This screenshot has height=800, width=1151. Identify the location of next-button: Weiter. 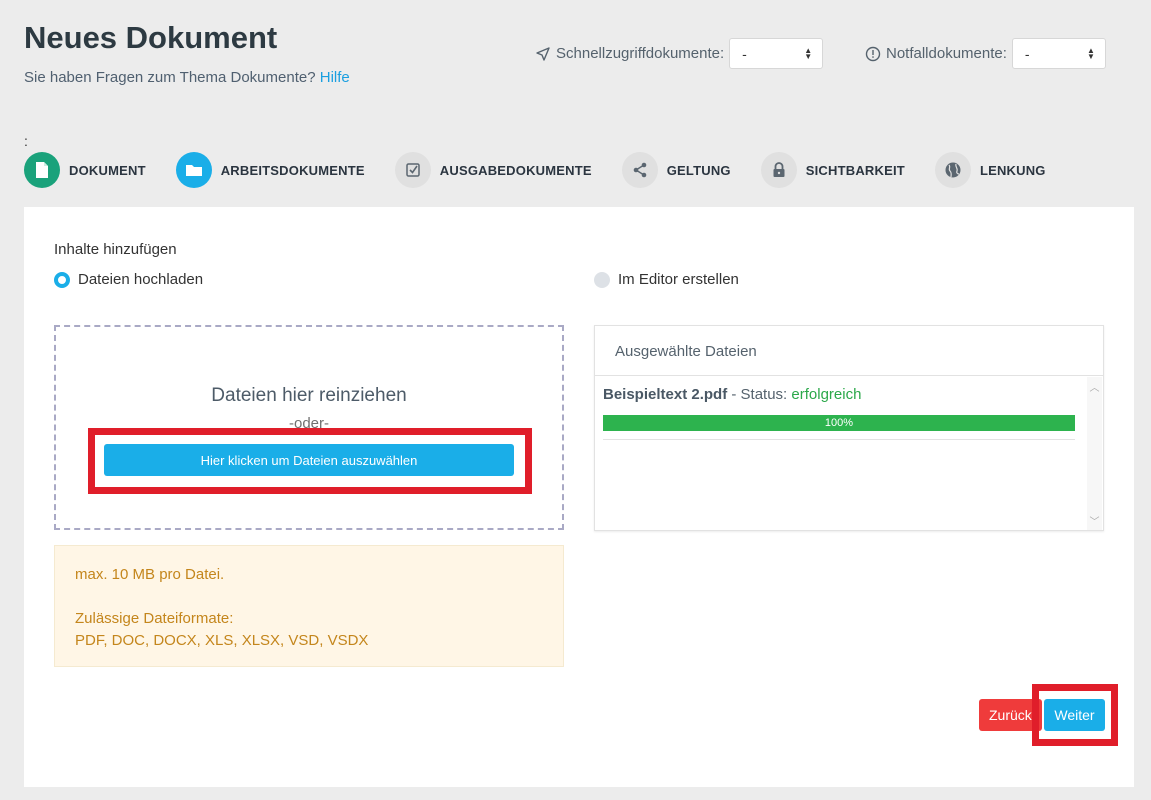
(1074, 715).